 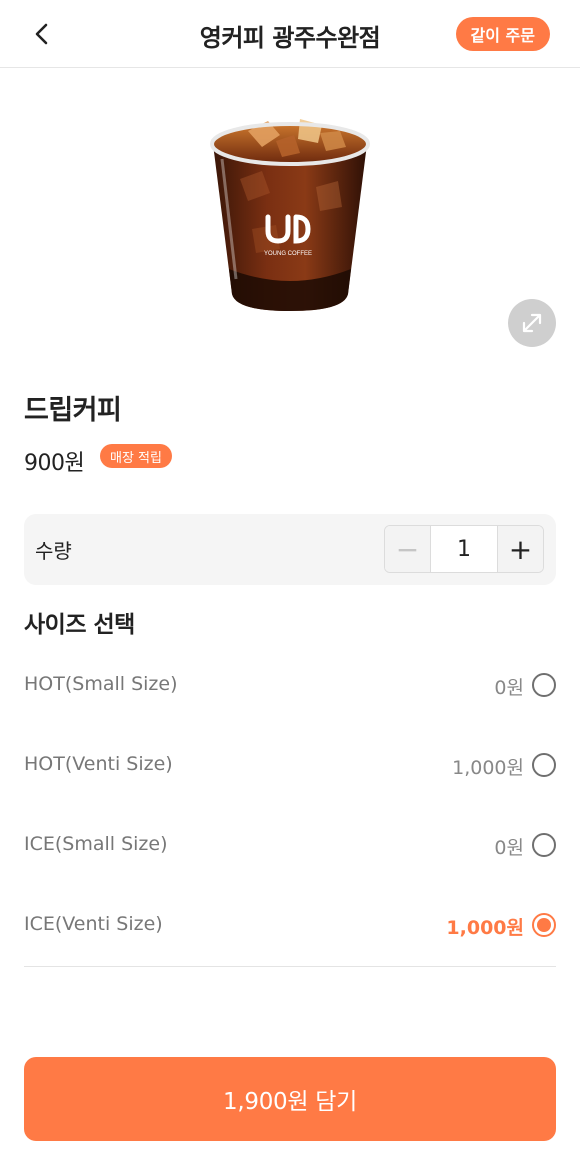 I want to click on radio-button-selected, so click(x=544, y=925).